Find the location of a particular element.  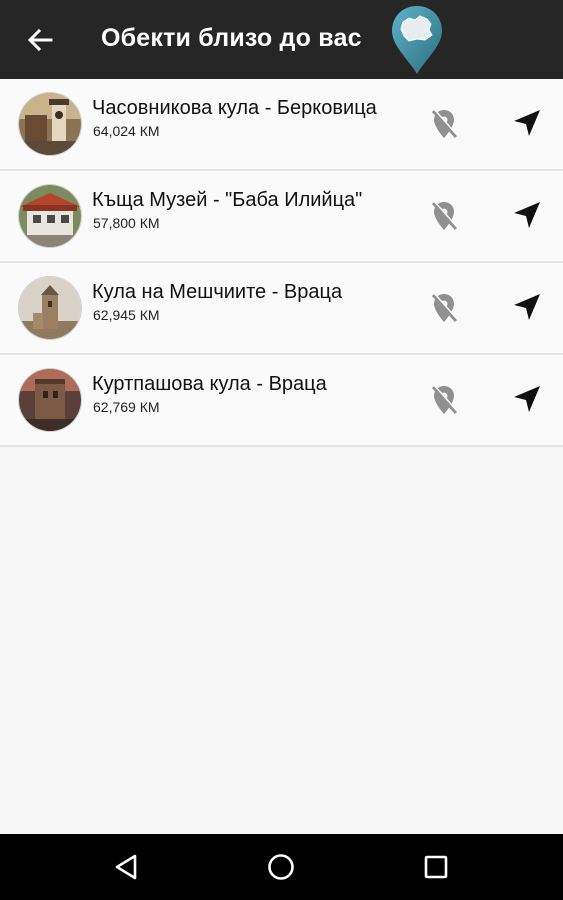

list-item: Къща Музей - "Баба Илийца" 57,800 КМ is located at coordinates (281, 217).